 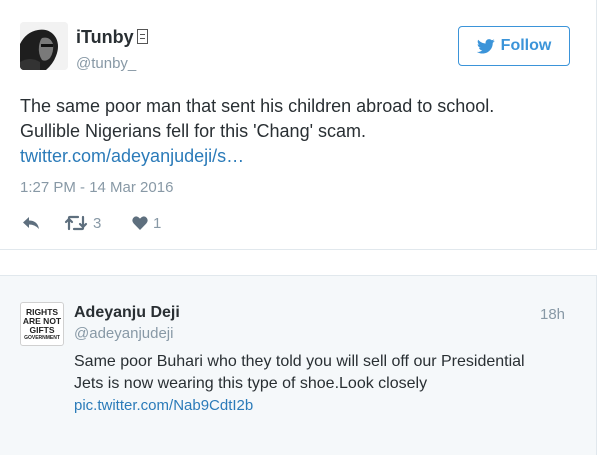 I want to click on display-name: iTunby, so click(x=105, y=37).